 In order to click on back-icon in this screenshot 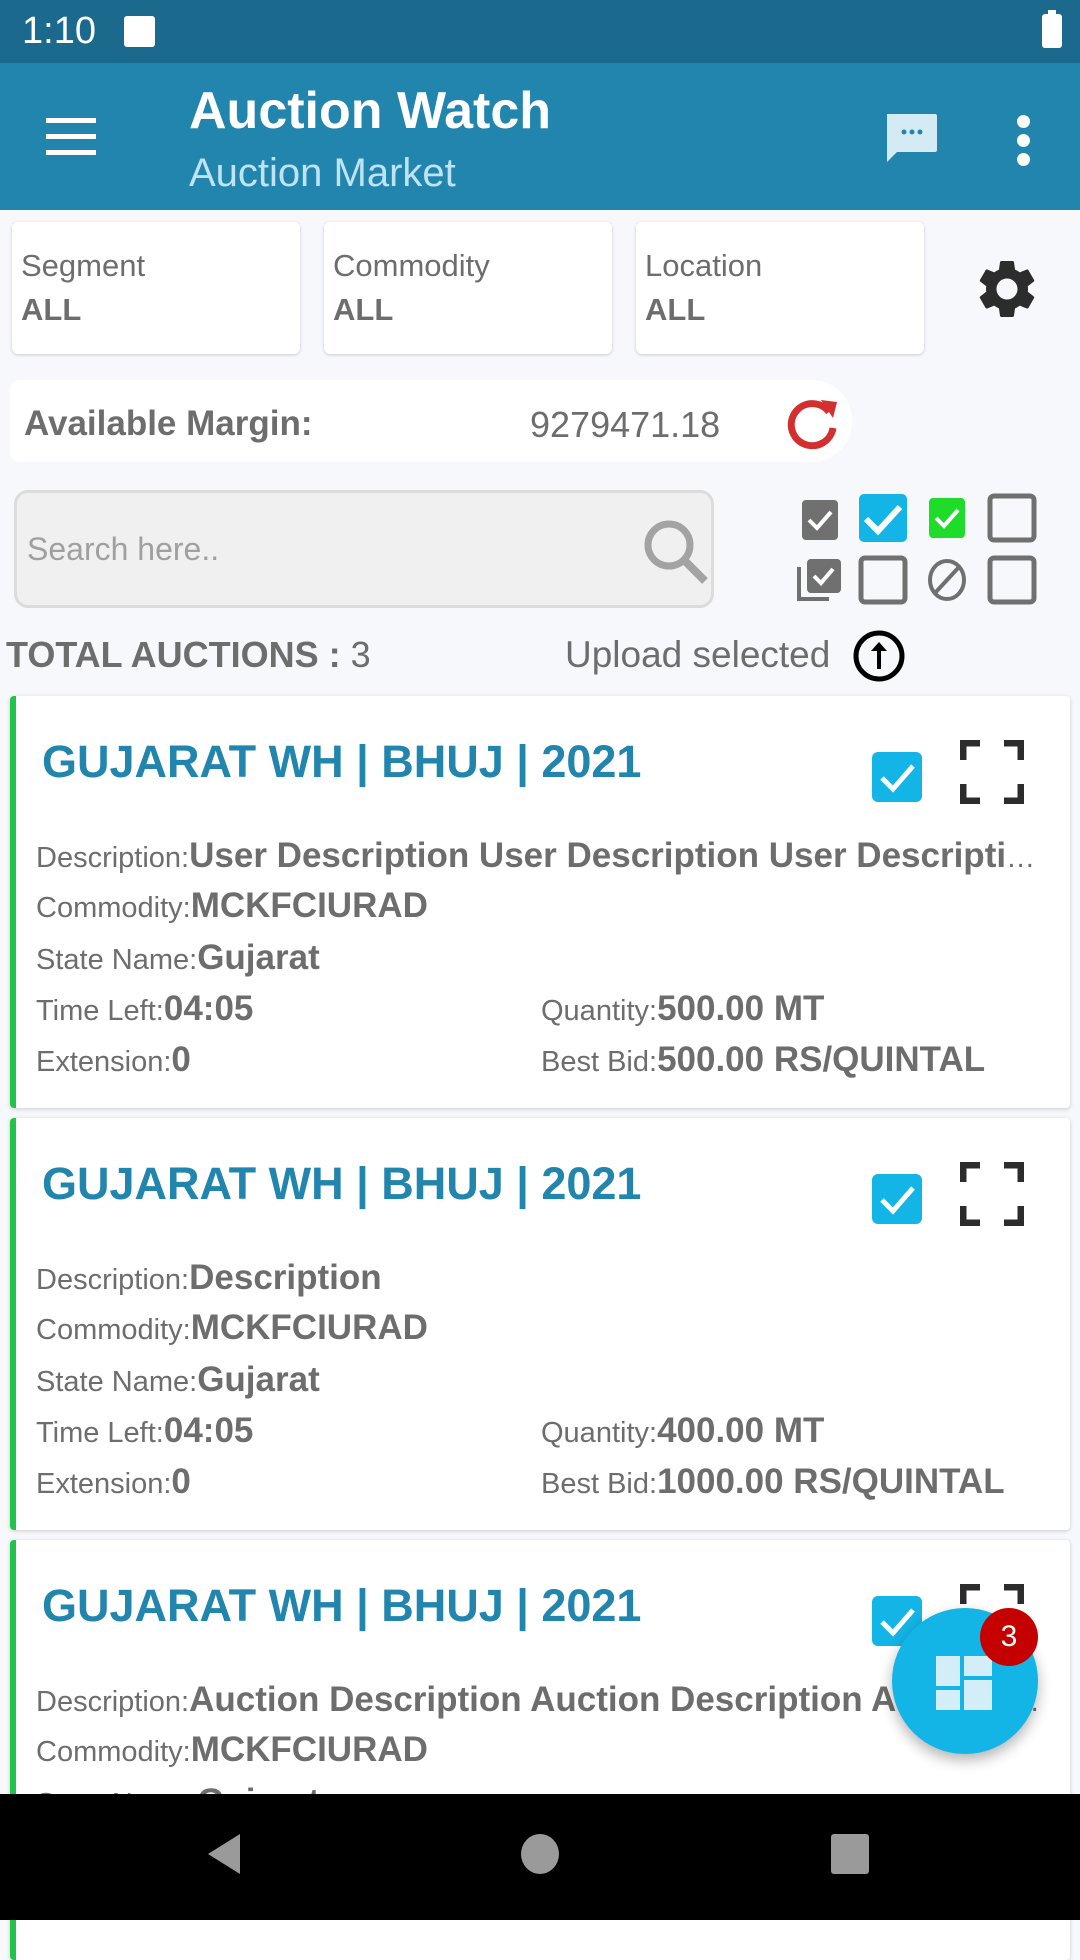, I will do `click(224, 1854)`.